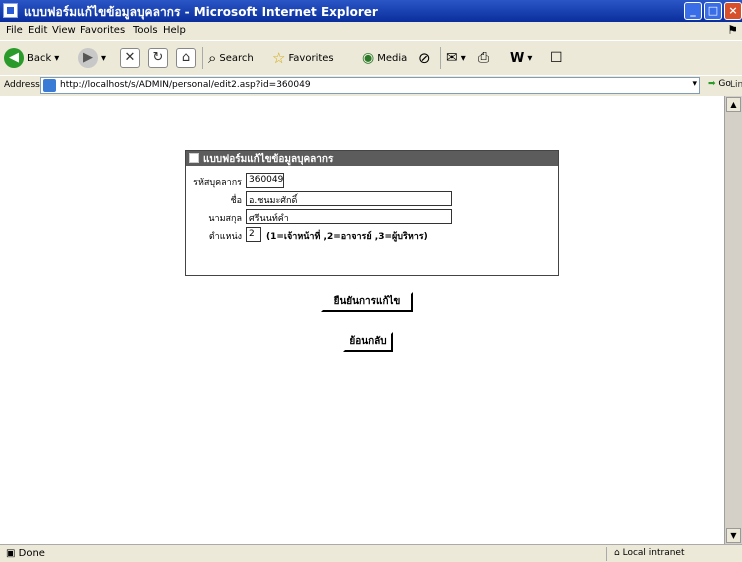 The width and height of the screenshot is (742, 562). I want to click on zone-indicator: ⌂ Local intranet, so click(649, 553).